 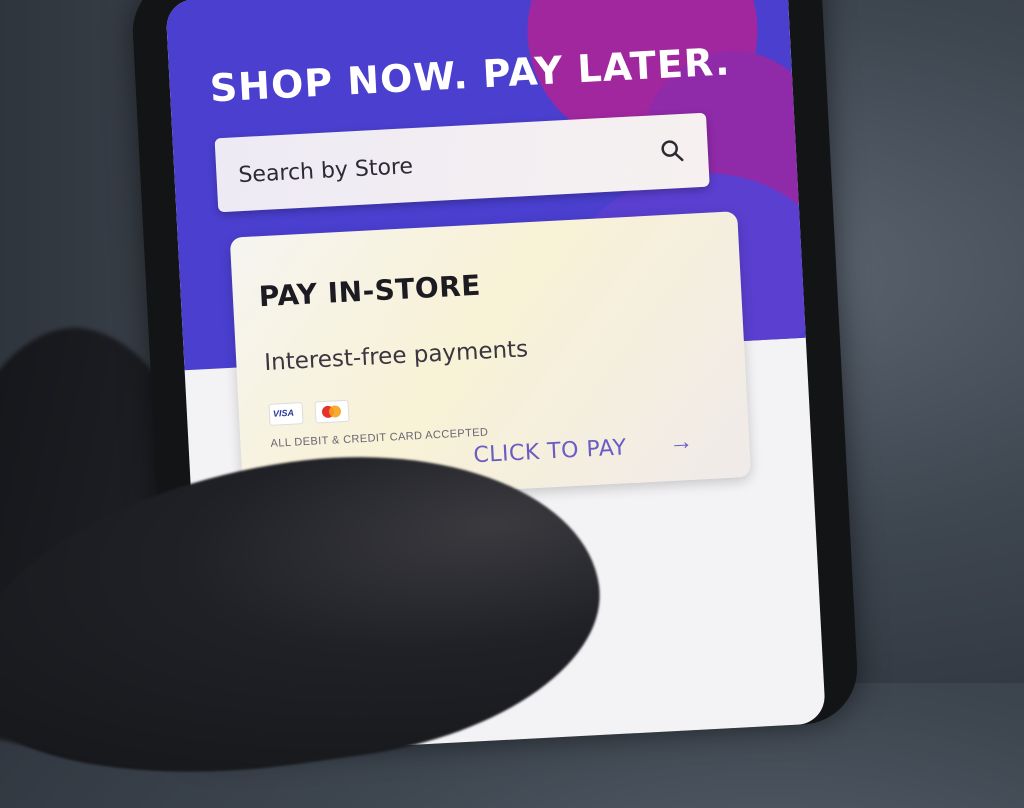 What do you see at coordinates (680, 442) in the screenshot?
I see `arrow-right-icon: →` at bounding box center [680, 442].